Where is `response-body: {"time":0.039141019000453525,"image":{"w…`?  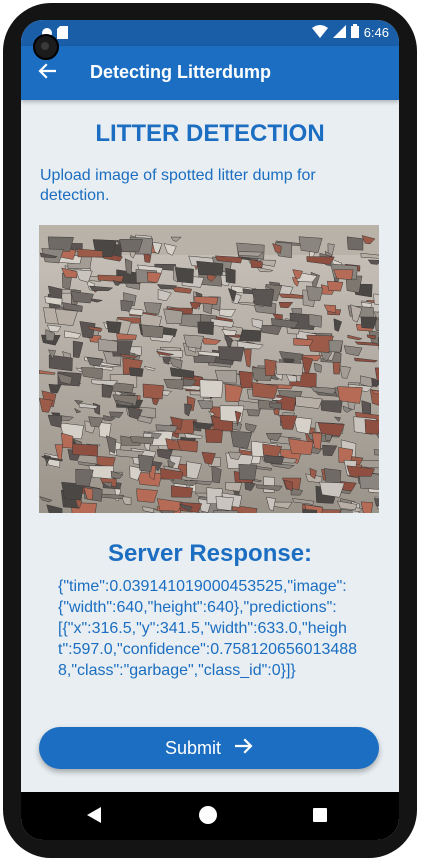 response-body: {"time":0.039141019000453525,"image":{"w… is located at coordinates (208, 628).